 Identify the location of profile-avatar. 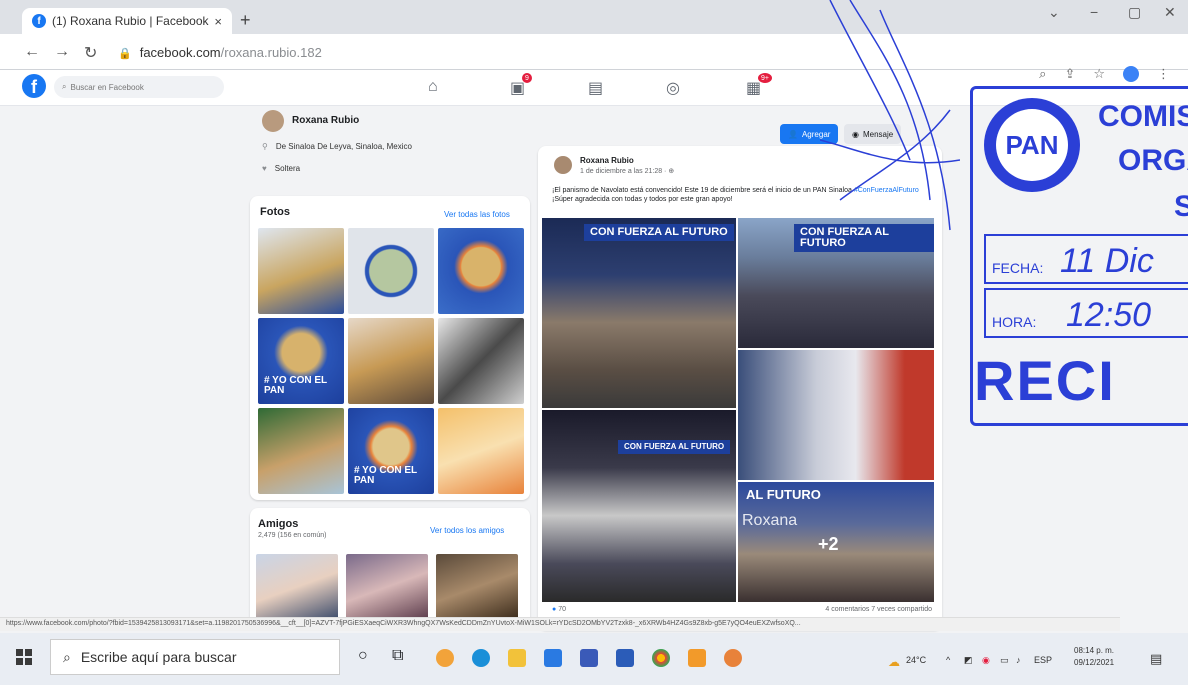
(273, 121).